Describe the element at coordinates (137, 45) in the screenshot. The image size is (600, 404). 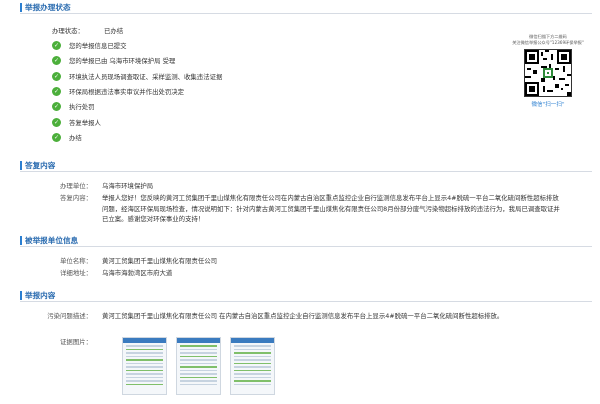
I see `step-item: ✓ 您的举报信息已提交` at that location.